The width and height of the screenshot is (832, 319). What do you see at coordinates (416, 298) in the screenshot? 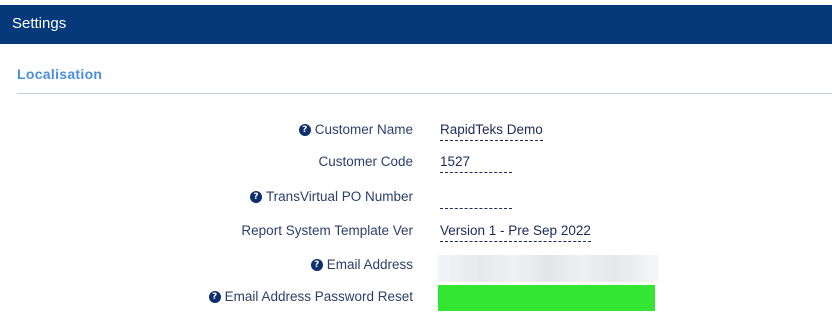
I see `field-row-email-password-reset: ? Email Address Password Reset` at bounding box center [416, 298].